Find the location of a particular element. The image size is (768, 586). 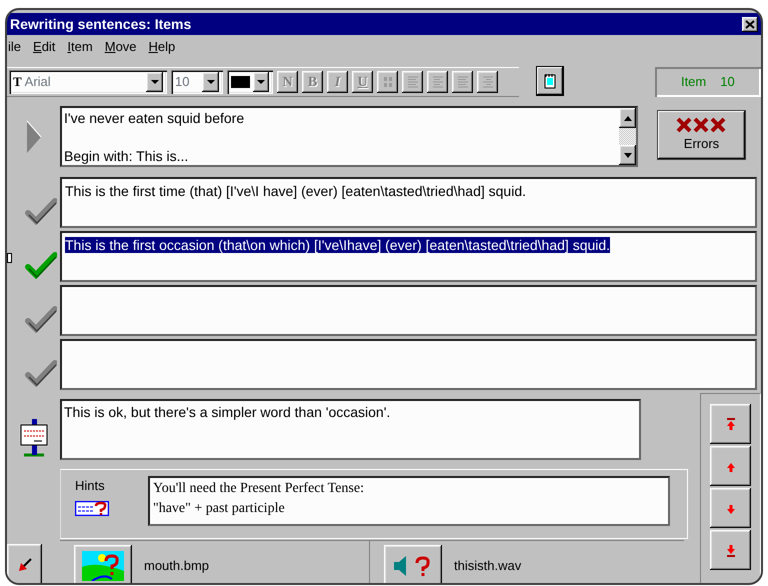

menu-item: Help is located at coordinates (162, 47).